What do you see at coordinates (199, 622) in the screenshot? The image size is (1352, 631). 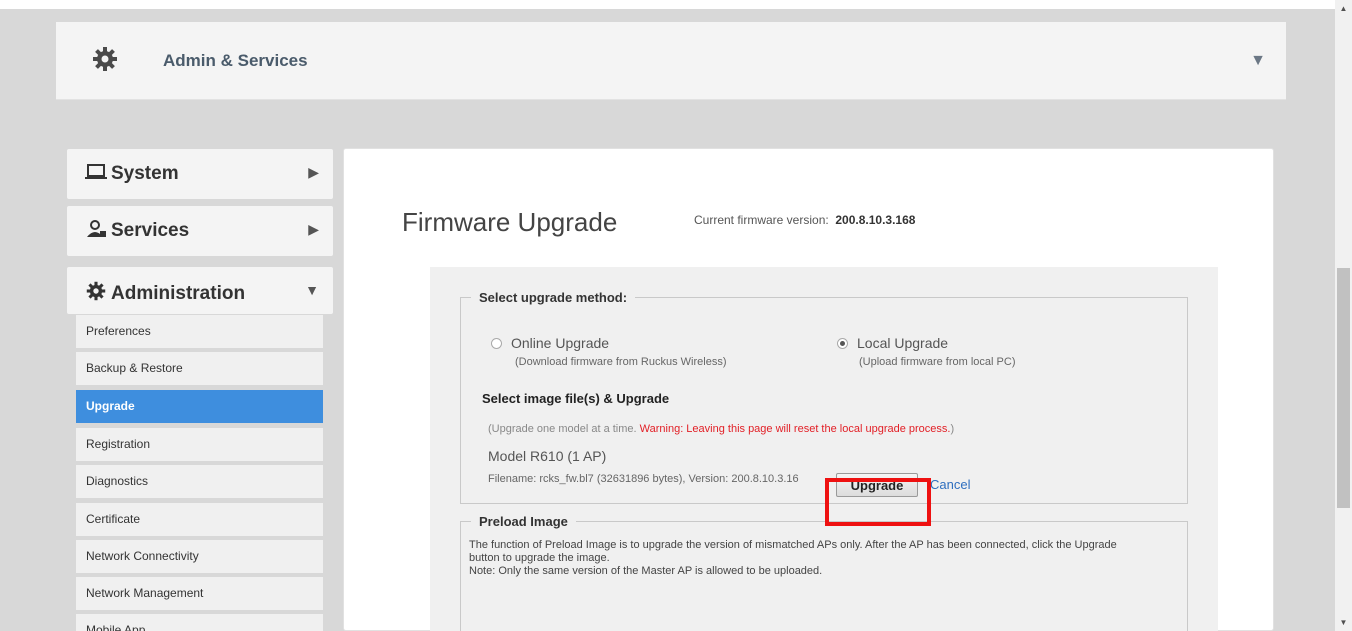 I see `sidebar-item-mobile-app: Mobile App` at bounding box center [199, 622].